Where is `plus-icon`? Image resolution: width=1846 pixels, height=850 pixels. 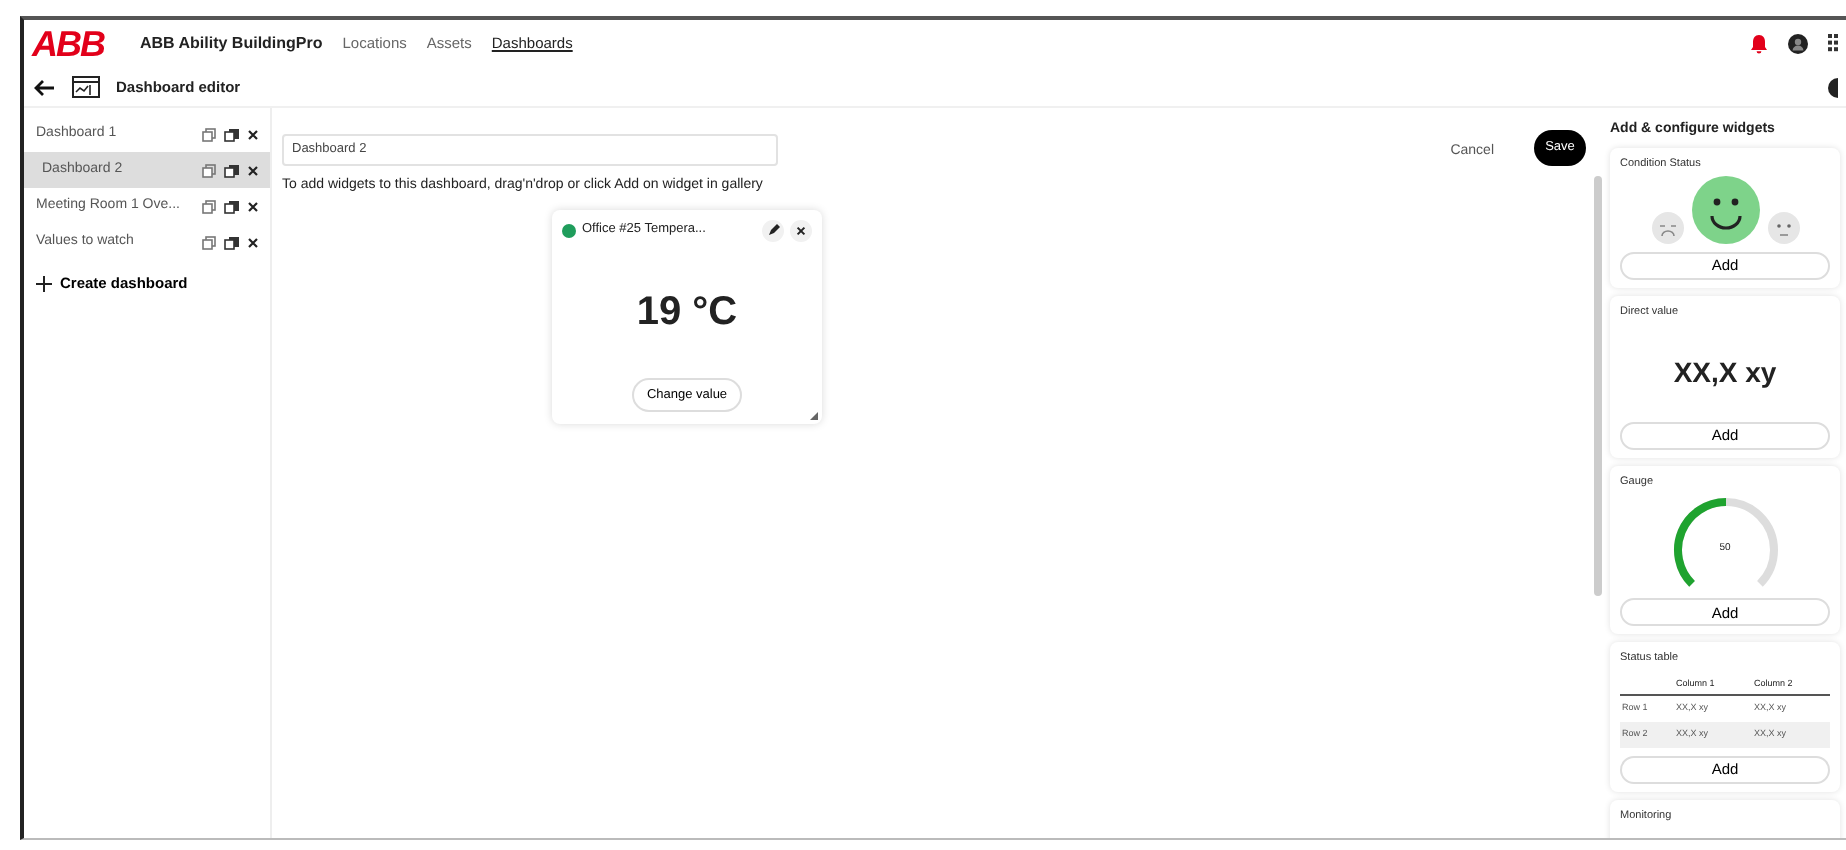
plus-icon is located at coordinates (44, 283).